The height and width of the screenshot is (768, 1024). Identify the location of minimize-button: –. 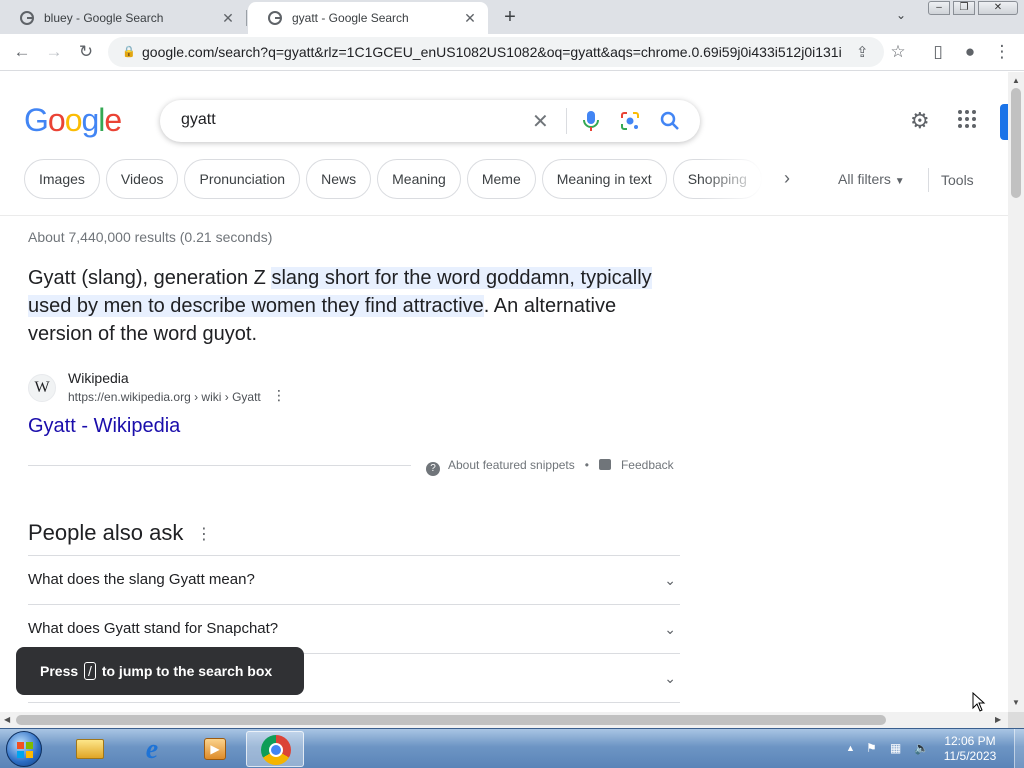
(939, 8).